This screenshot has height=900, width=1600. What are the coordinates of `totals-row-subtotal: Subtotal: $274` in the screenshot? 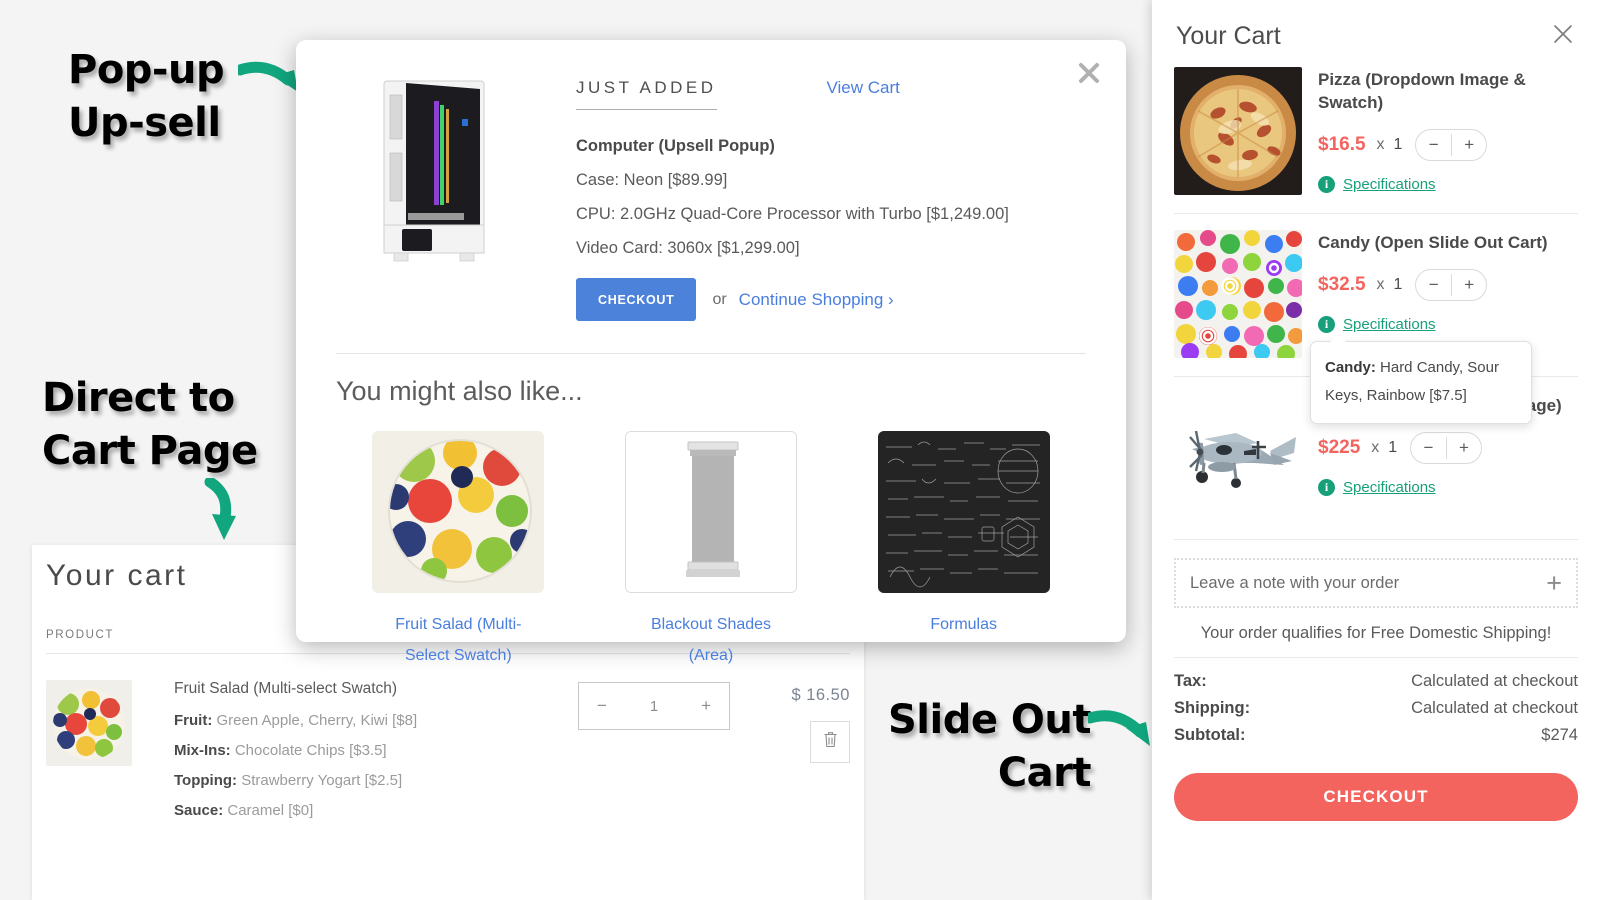 It's located at (1376, 735).